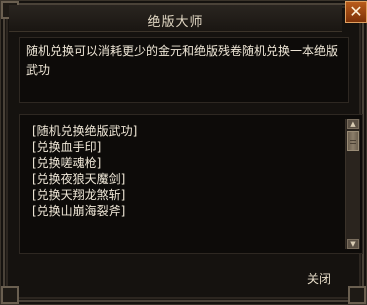  What do you see at coordinates (84, 179) in the screenshot?
I see `exchange-item-3: [兑换夜狼天魔剑]` at bounding box center [84, 179].